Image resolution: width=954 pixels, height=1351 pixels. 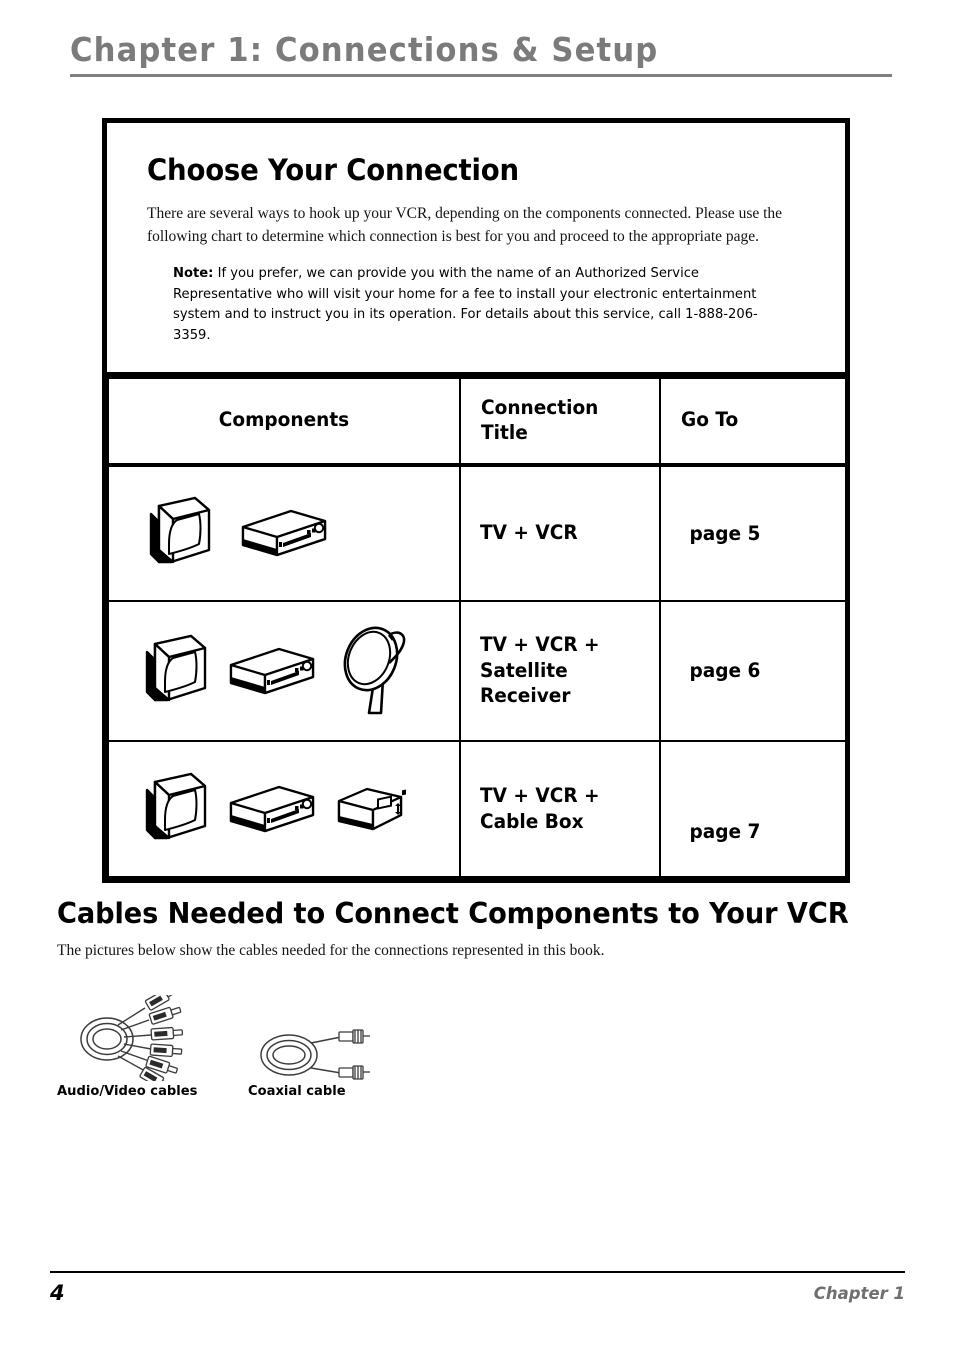 I want to click on go-to-cell: page 6, so click(x=753, y=670).